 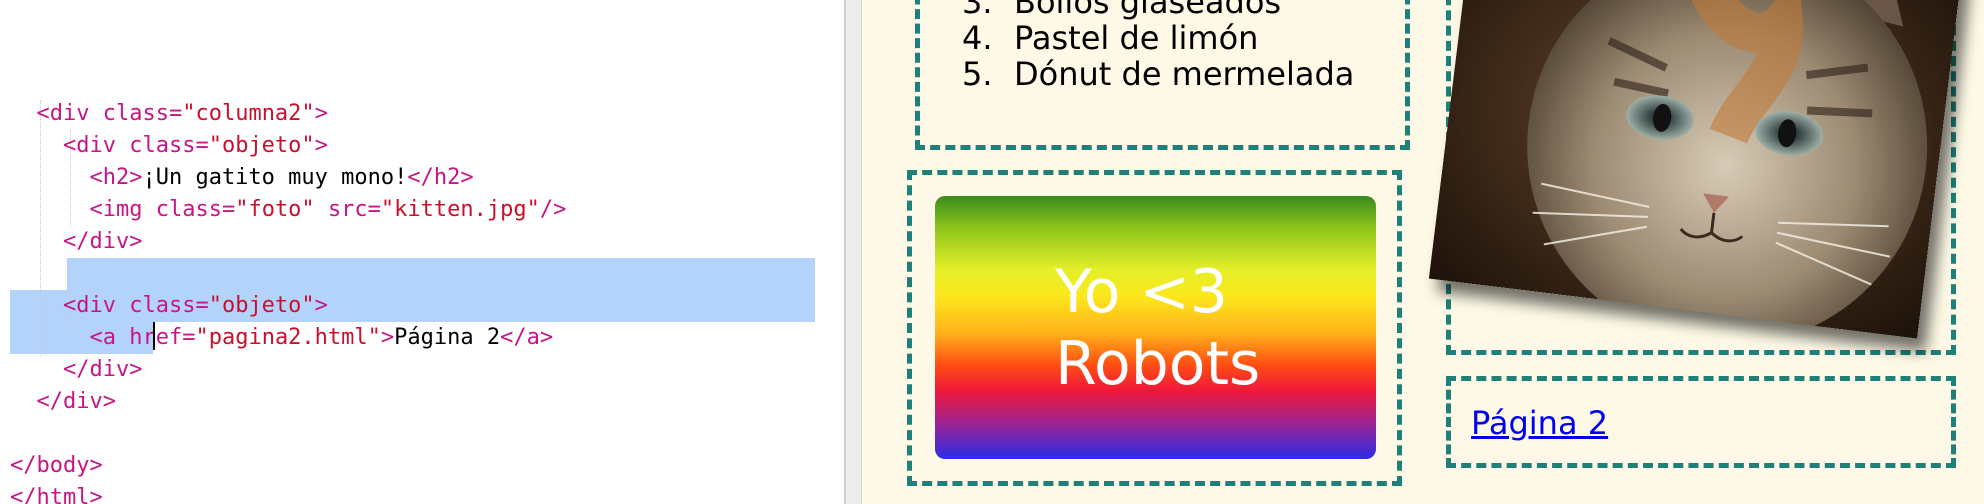 I want to click on robot-card: Yo <3 Robots, so click(x=1155, y=327).